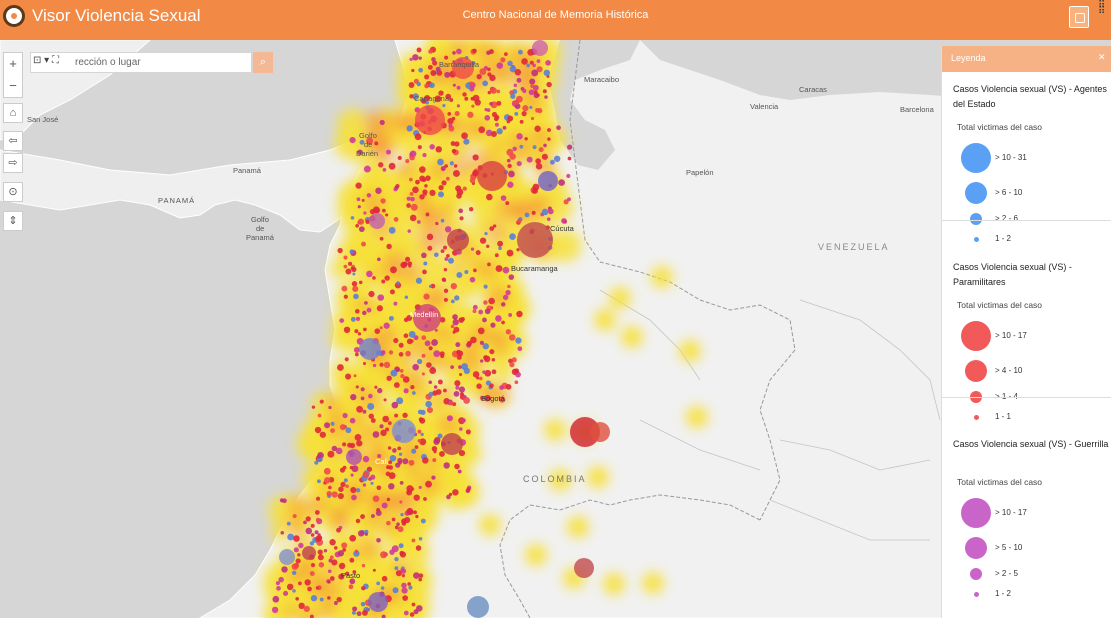  Describe the element at coordinates (555, 15) in the screenshot. I see `org-title: Centro Nacional de Memoria Histórica` at that location.